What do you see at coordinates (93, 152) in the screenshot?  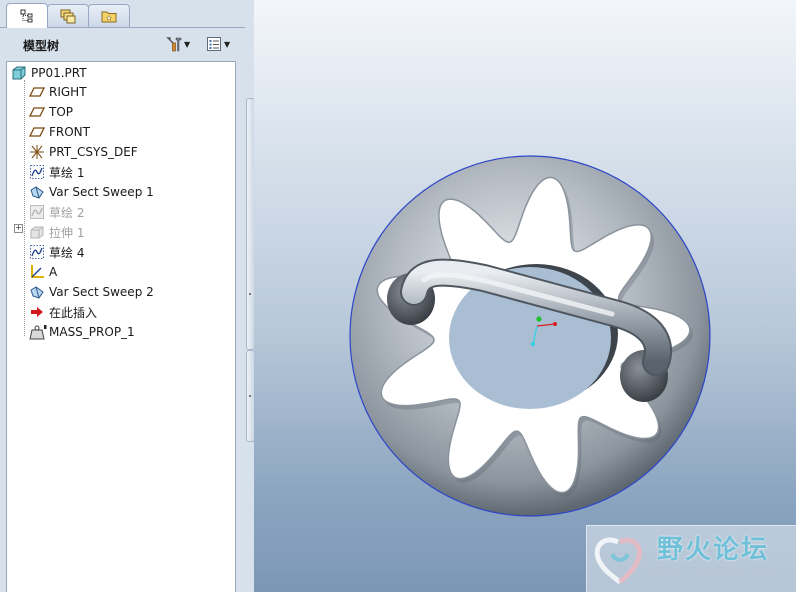 I see `tree-item-label: PRT_CSYS_DEF` at bounding box center [93, 152].